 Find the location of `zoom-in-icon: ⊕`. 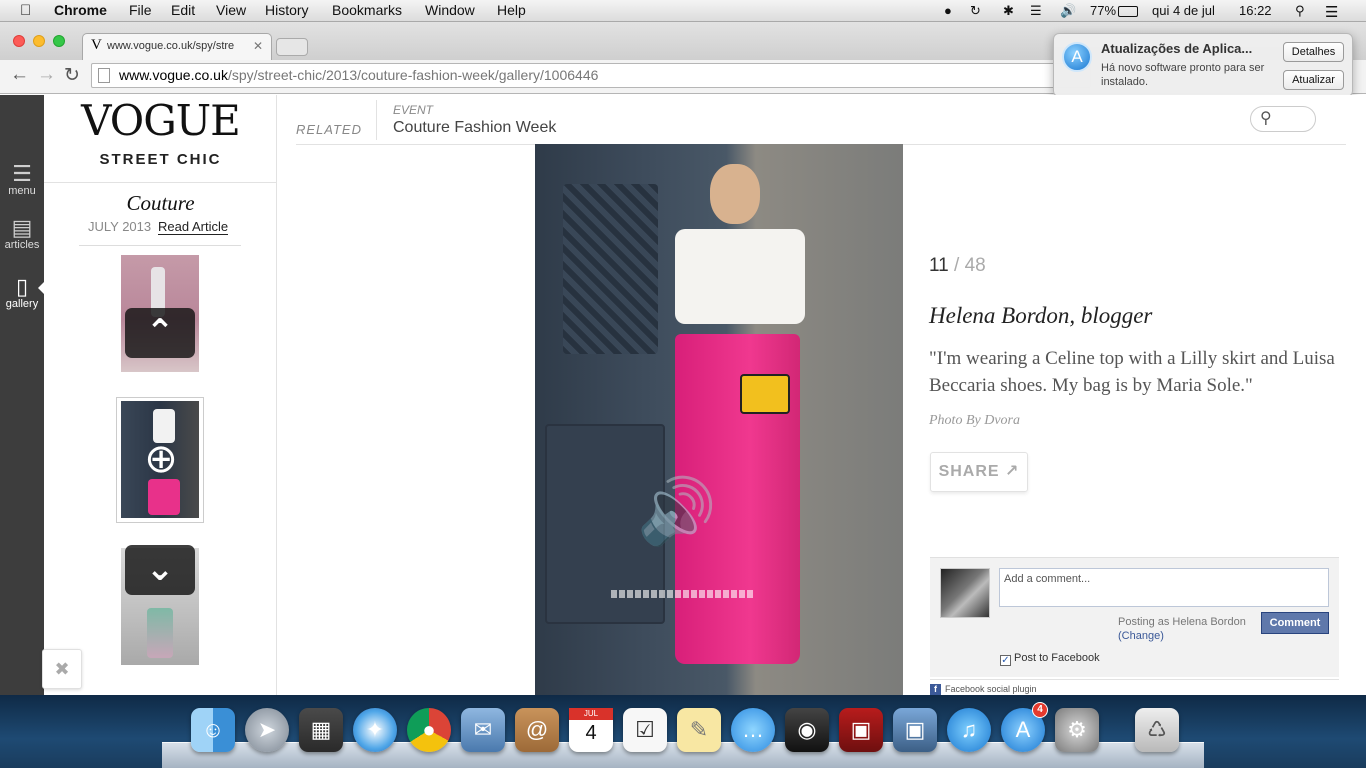

zoom-in-icon: ⊕ is located at coordinates (161, 459).